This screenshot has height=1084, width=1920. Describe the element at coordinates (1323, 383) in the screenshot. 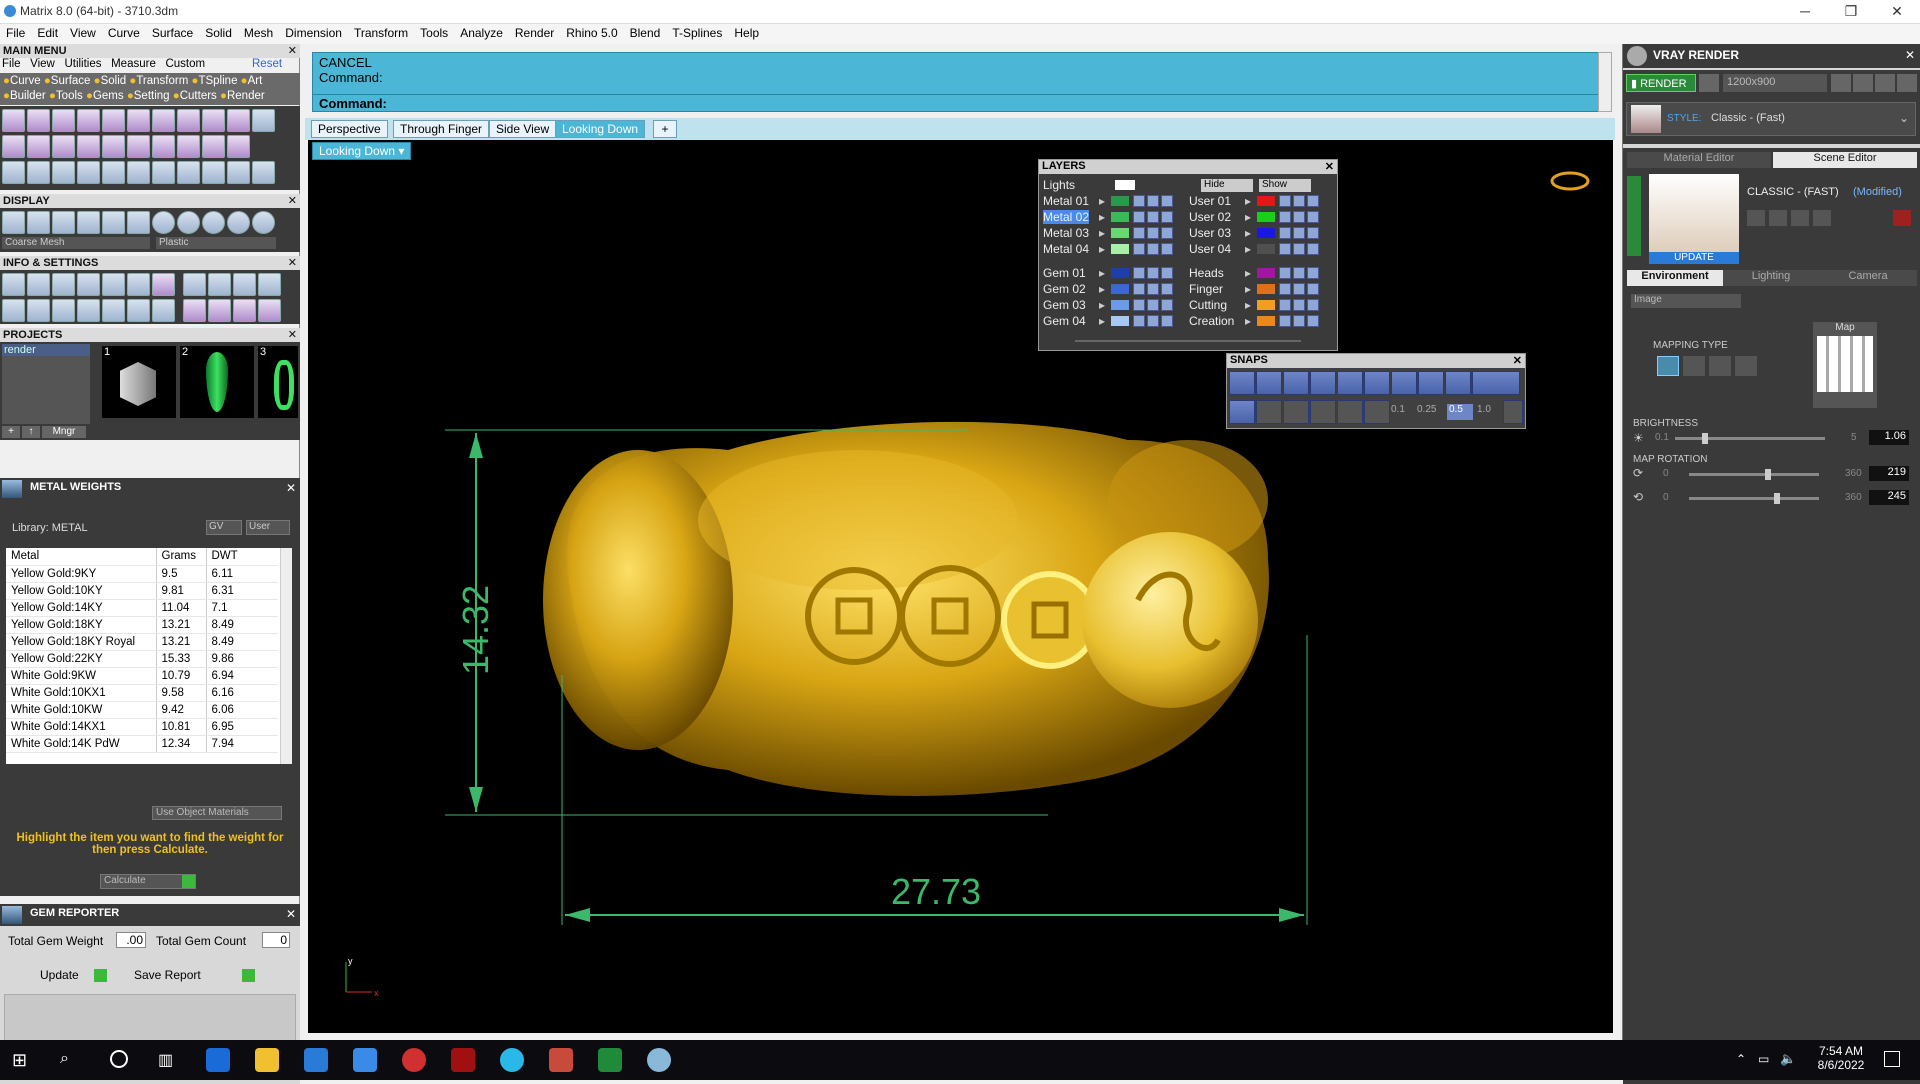

I see `snap-point-icon` at that location.